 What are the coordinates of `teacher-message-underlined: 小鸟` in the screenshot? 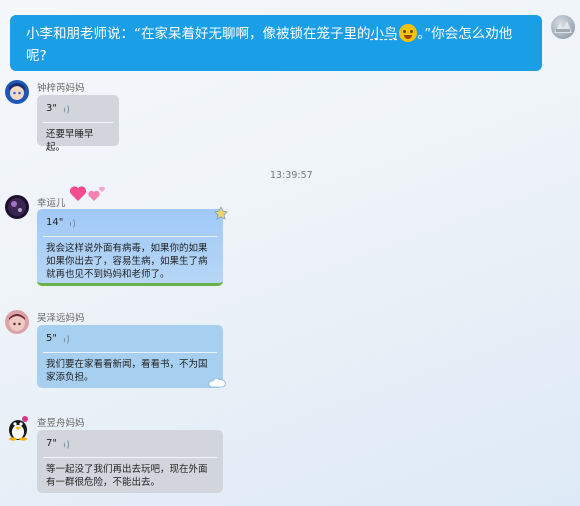 It's located at (384, 34).